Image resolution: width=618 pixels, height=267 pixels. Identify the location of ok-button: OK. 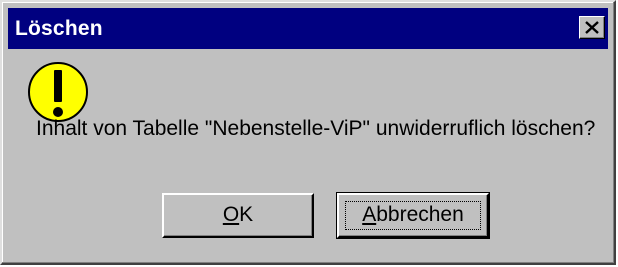
(238, 215).